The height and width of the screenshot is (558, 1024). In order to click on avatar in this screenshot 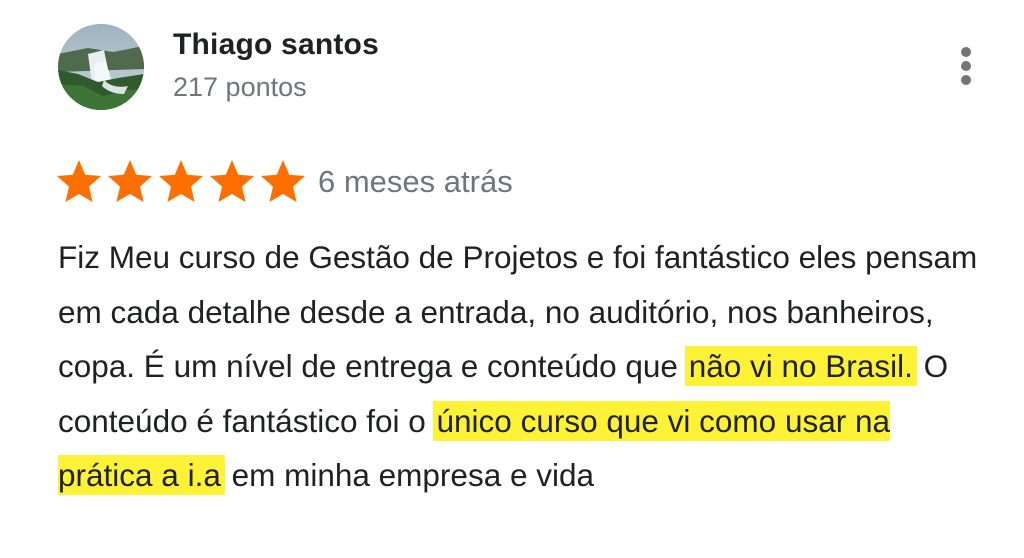, I will do `click(101, 67)`.